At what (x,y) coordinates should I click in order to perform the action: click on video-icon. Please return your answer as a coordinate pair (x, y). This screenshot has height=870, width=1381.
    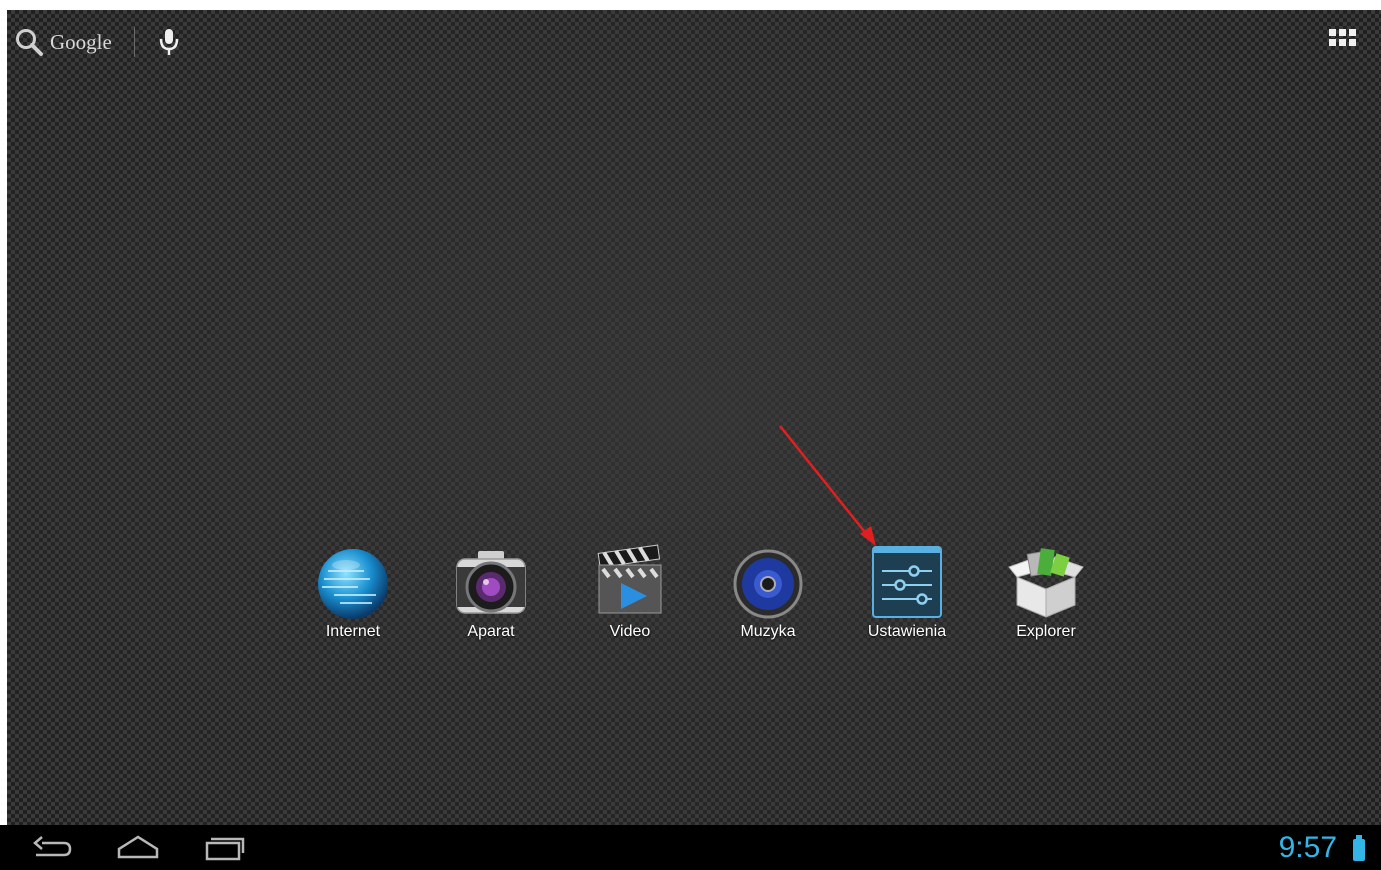
    Looking at the image, I should click on (629, 579).